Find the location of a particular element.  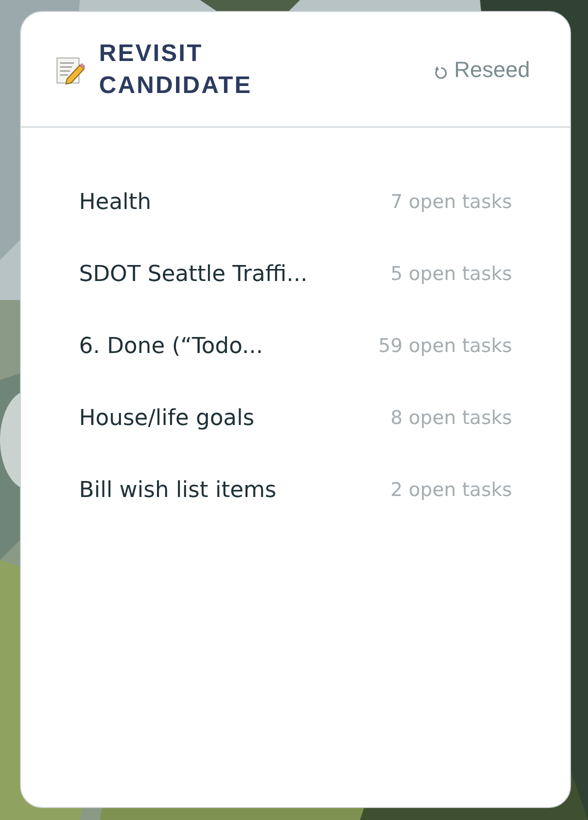

reseed-button: Reseed is located at coordinates (482, 70).